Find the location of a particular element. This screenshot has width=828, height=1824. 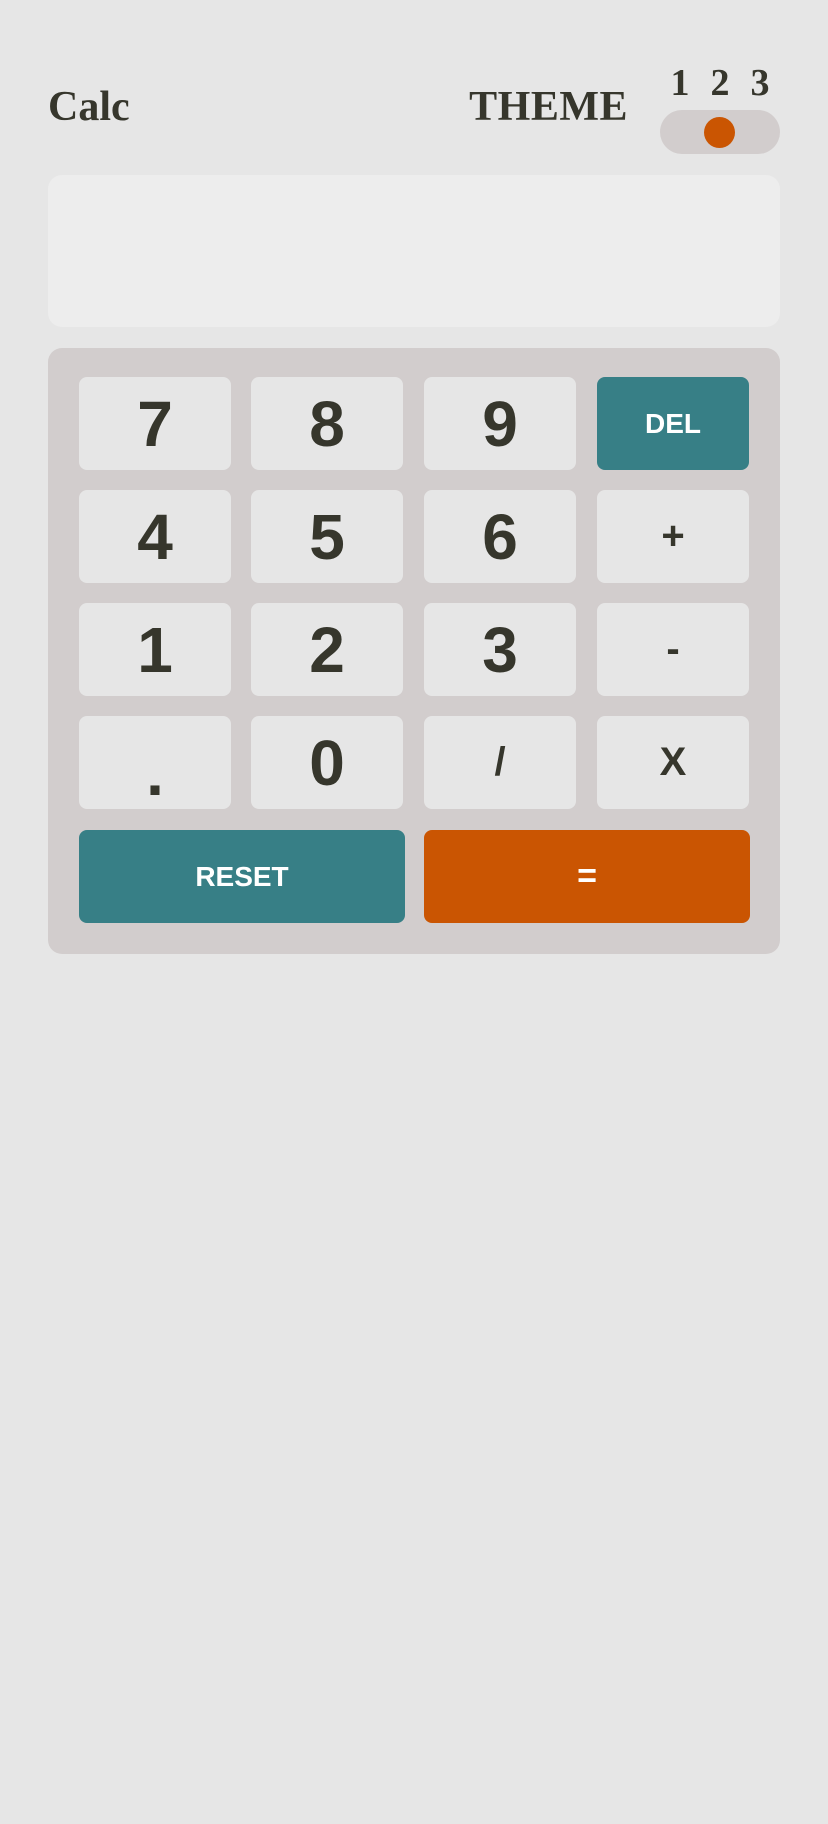

key-0: 0 is located at coordinates (327, 762).